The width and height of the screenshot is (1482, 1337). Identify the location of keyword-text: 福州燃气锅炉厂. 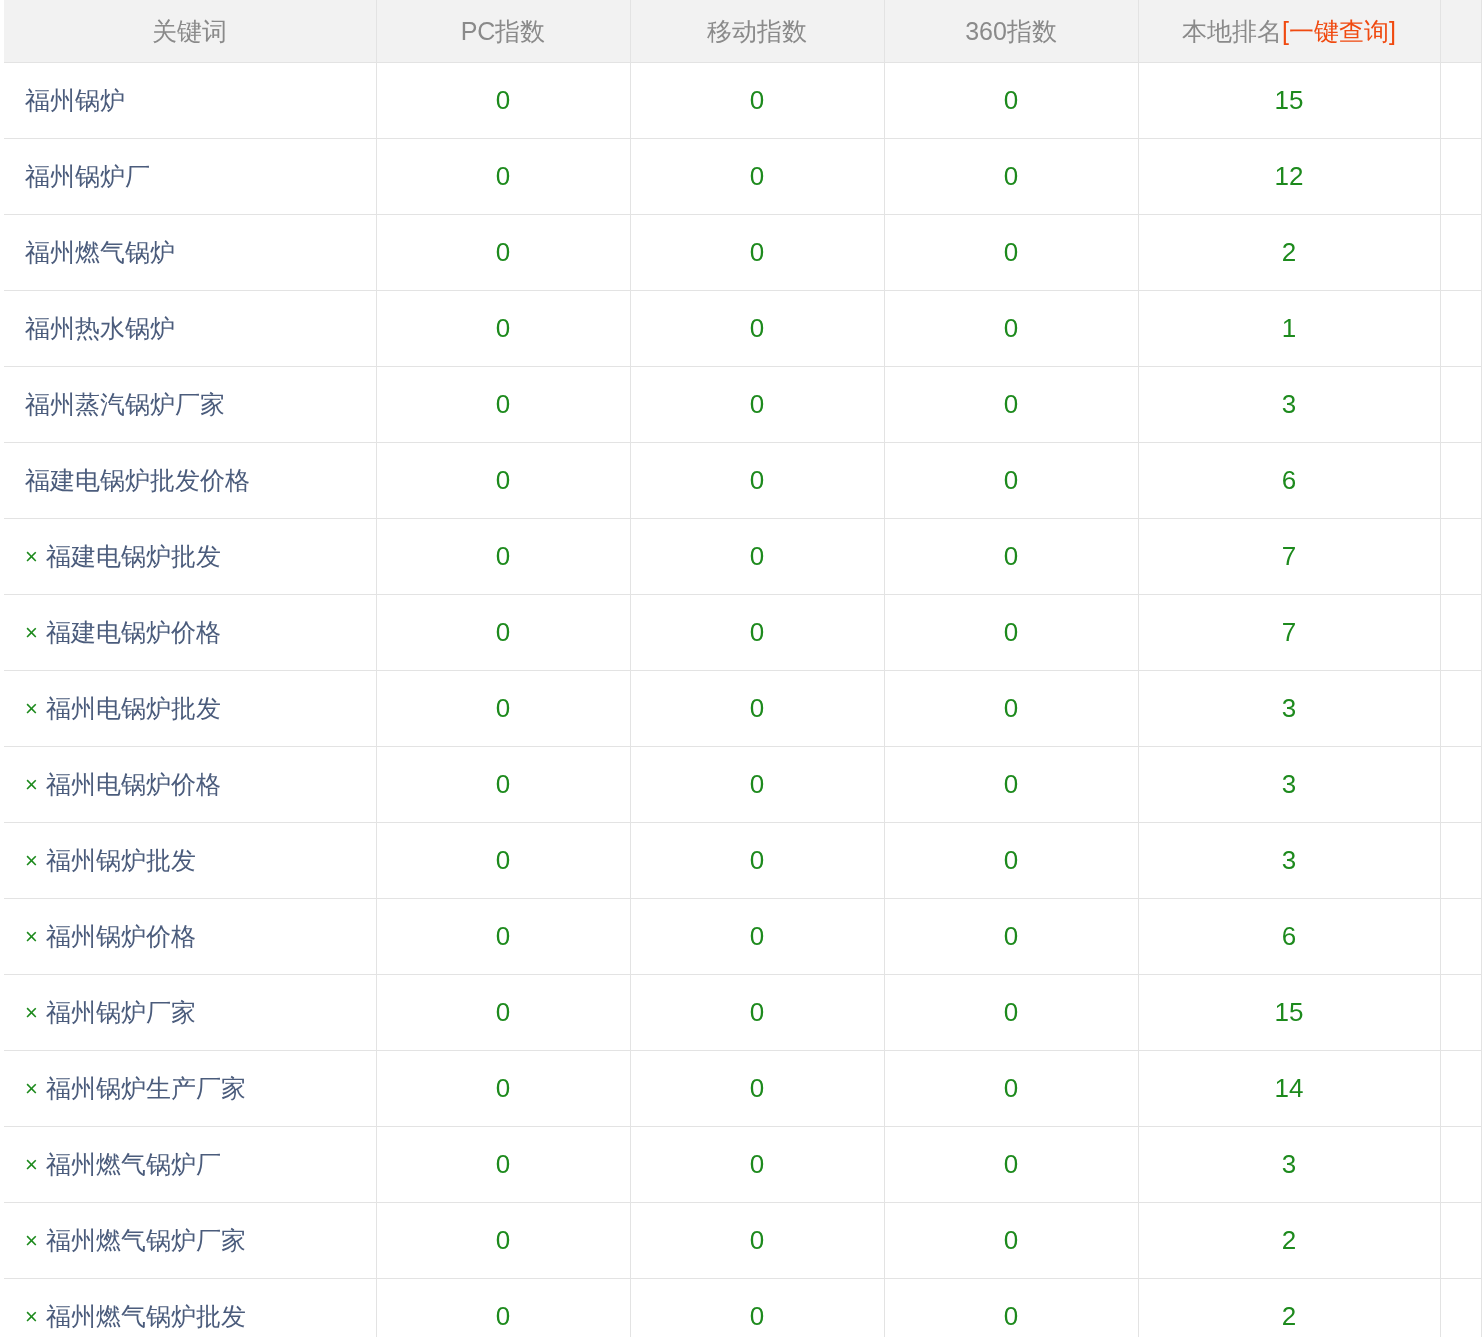
(133, 1164).